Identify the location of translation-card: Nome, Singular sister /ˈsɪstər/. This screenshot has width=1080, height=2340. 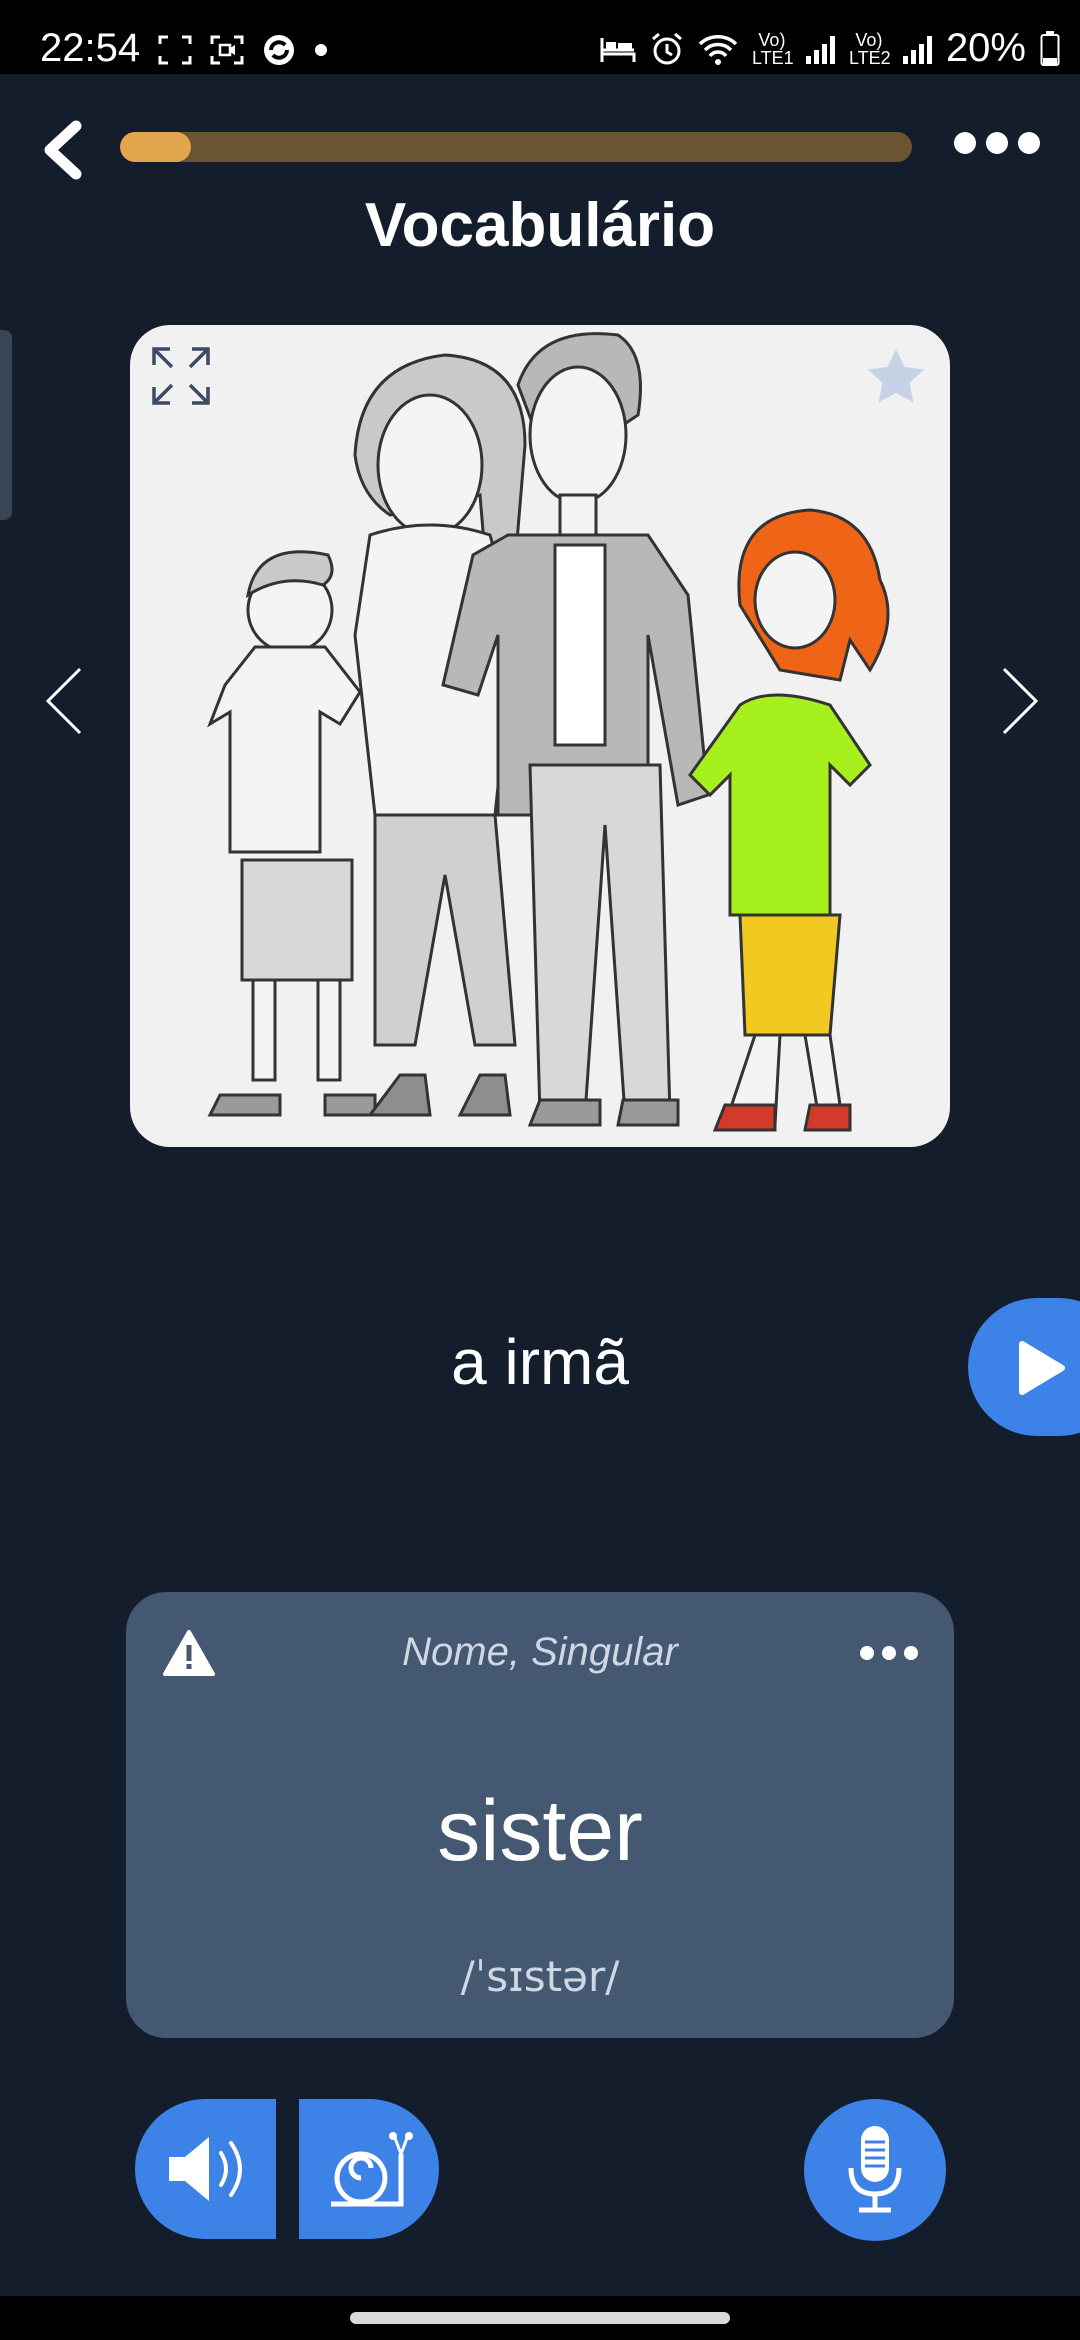
(540, 1815).